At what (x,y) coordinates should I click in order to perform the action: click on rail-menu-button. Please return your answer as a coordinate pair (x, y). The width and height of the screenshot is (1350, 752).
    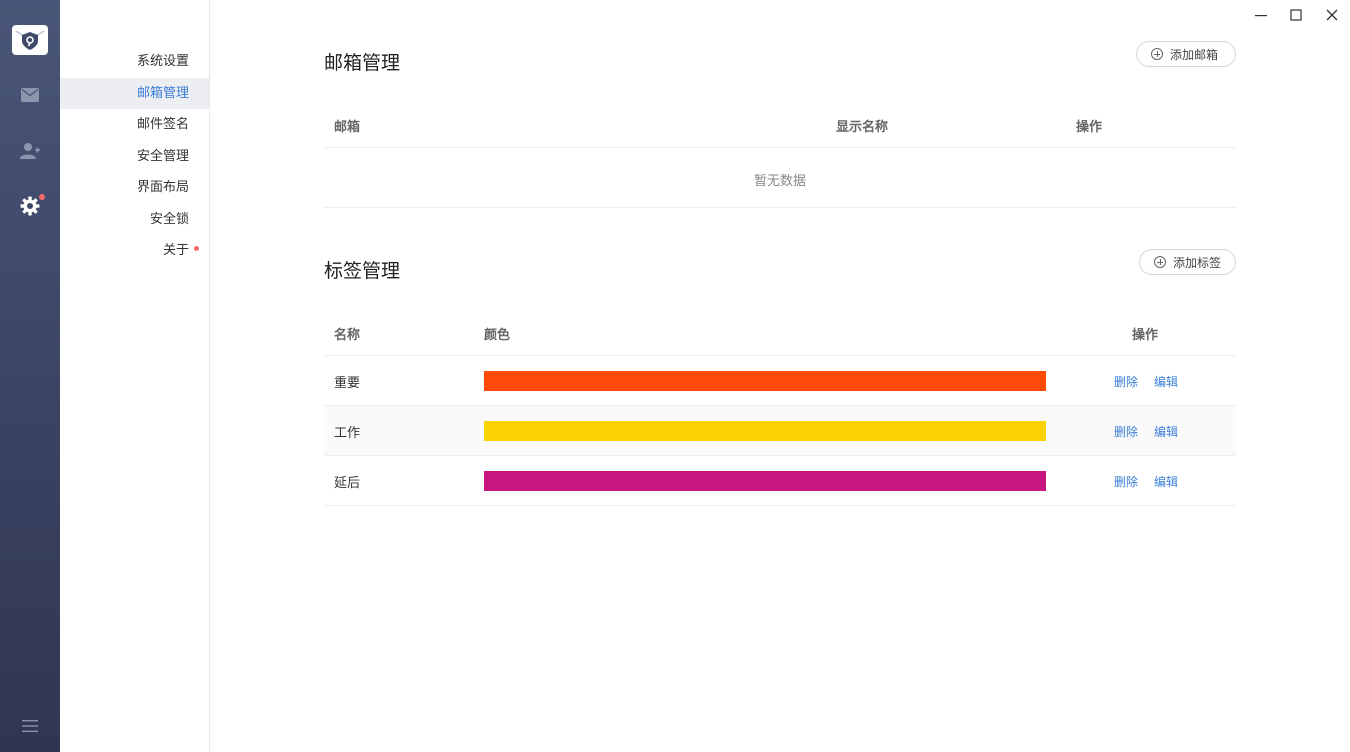
    Looking at the image, I should click on (30, 726).